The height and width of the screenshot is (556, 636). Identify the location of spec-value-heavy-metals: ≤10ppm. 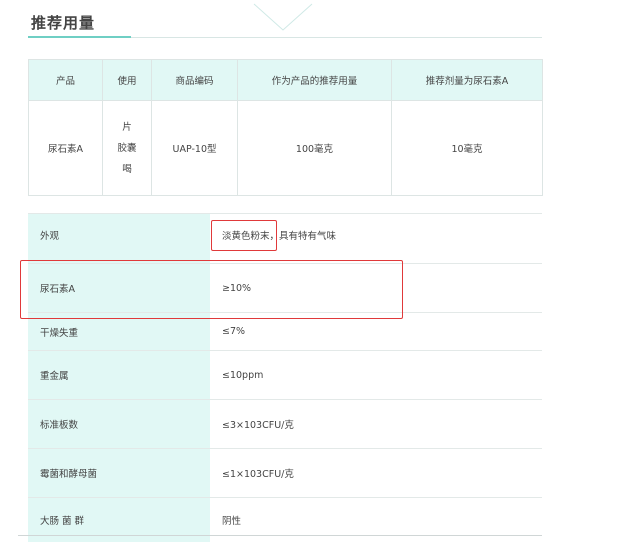
(376, 375).